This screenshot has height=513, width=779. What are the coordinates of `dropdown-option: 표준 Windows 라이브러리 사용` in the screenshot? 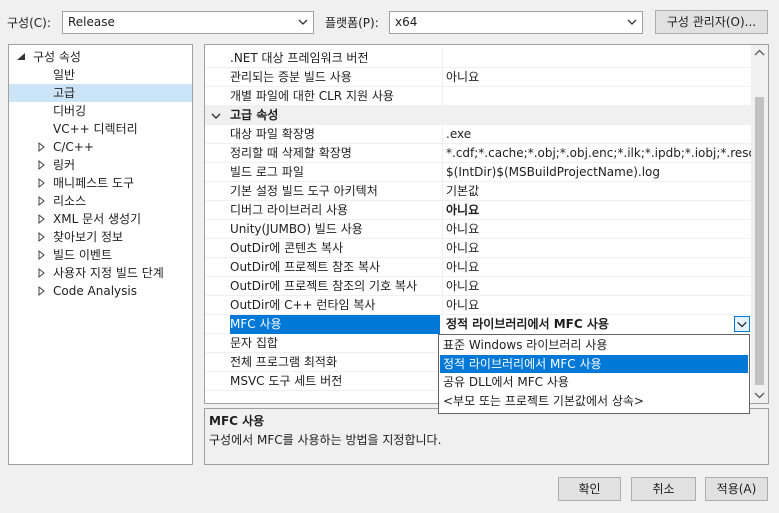 It's located at (594, 345).